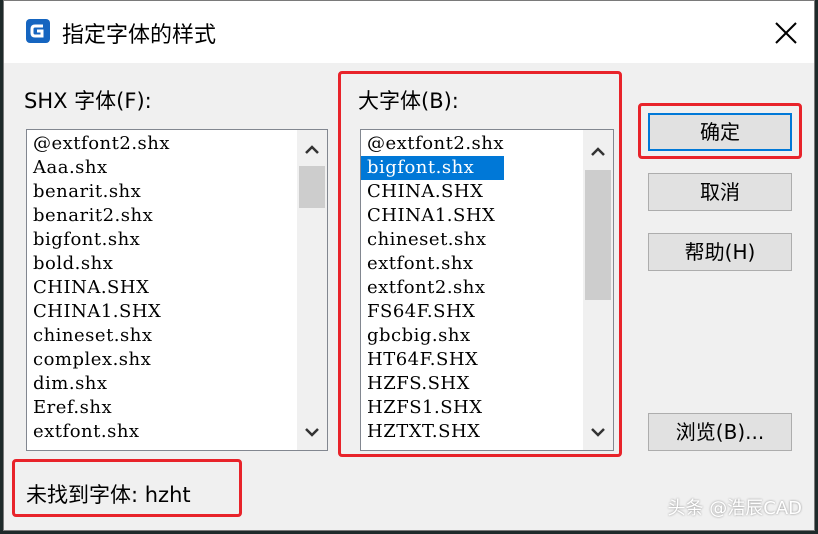 The width and height of the screenshot is (818, 534). What do you see at coordinates (108, 495) in the screenshot?
I see `missing-font-status: 未找到字体: hzht` at bounding box center [108, 495].